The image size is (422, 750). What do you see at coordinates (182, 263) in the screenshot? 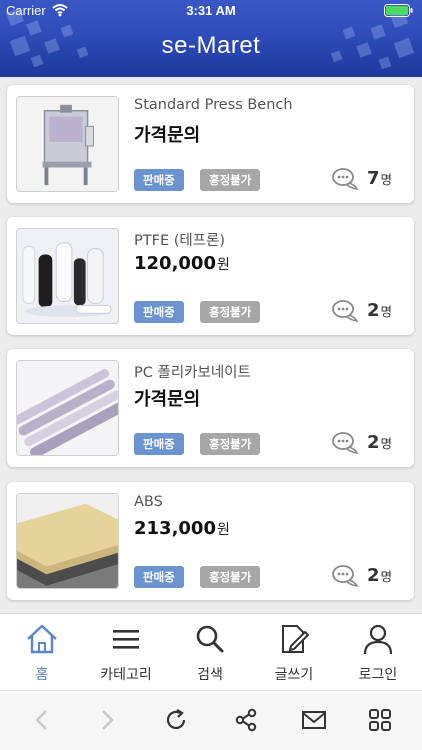
I see `product-price: 120,000원` at bounding box center [182, 263].